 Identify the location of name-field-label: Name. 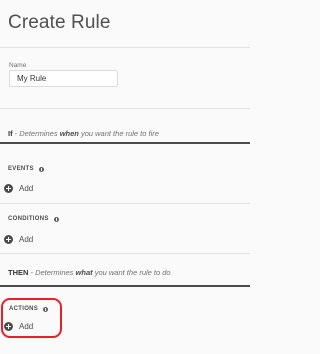
(18, 65).